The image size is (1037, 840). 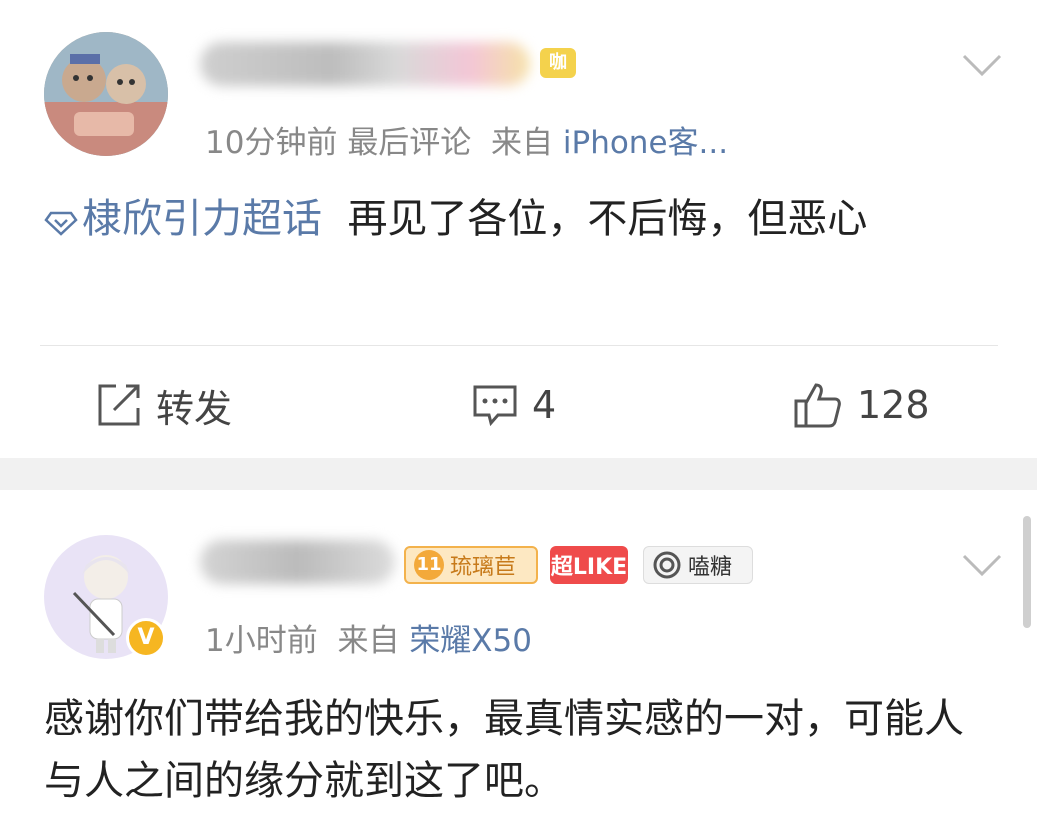 What do you see at coordinates (146, 638) in the screenshot?
I see `verified-badge: V` at bounding box center [146, 638].